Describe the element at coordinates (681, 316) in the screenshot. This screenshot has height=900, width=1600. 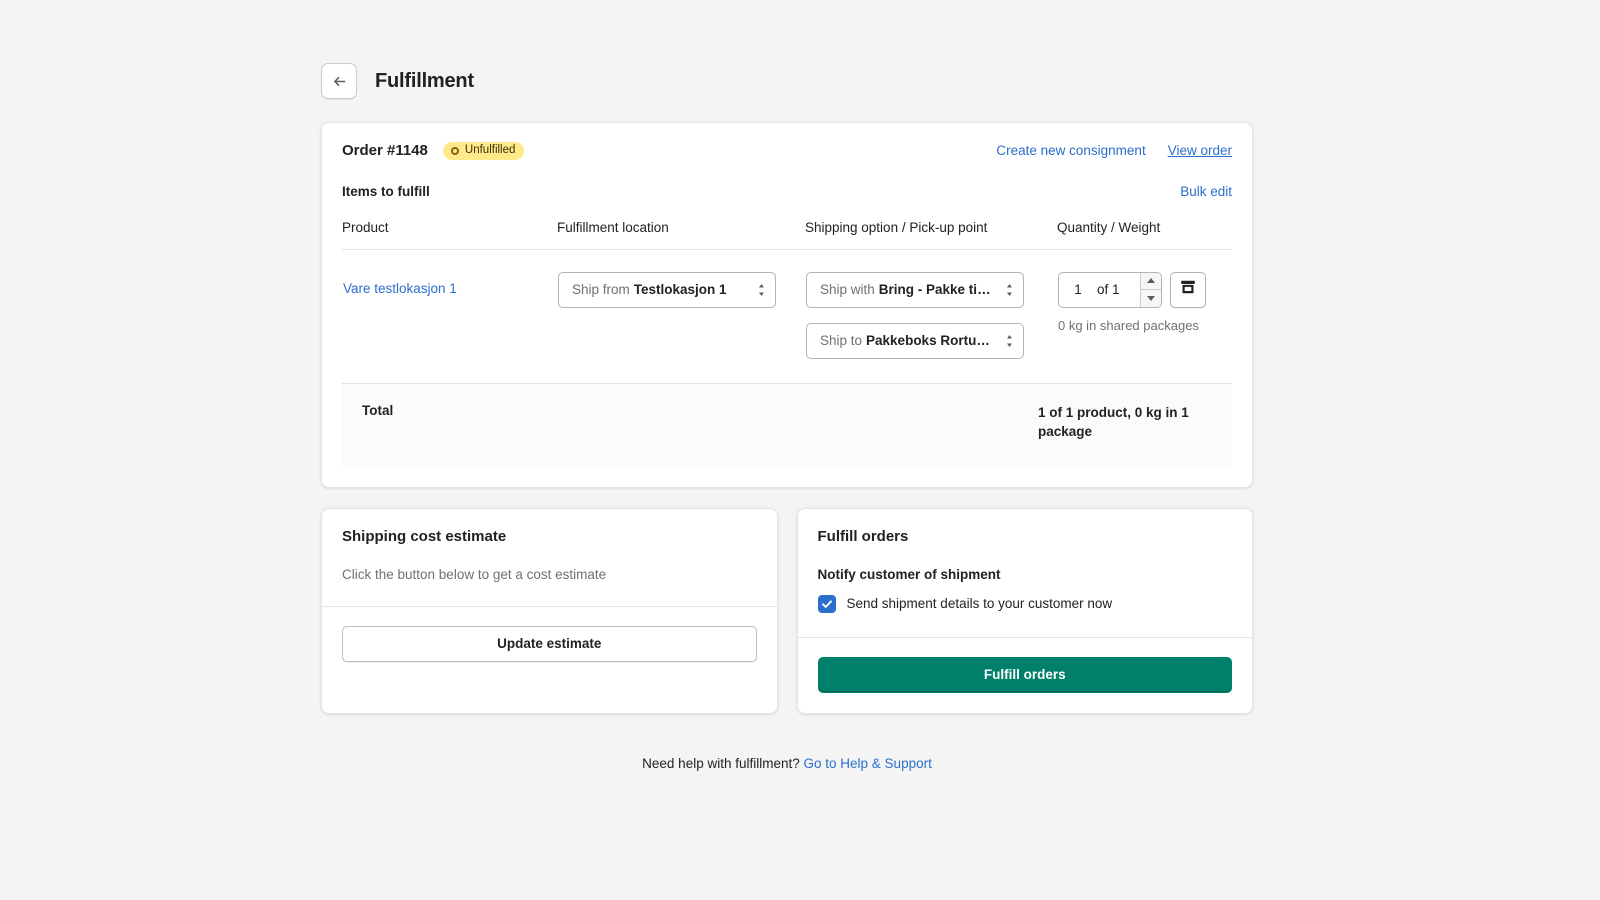
I see `cell-fulfillment-location: Ship from Testlokasjon 1` at that location.